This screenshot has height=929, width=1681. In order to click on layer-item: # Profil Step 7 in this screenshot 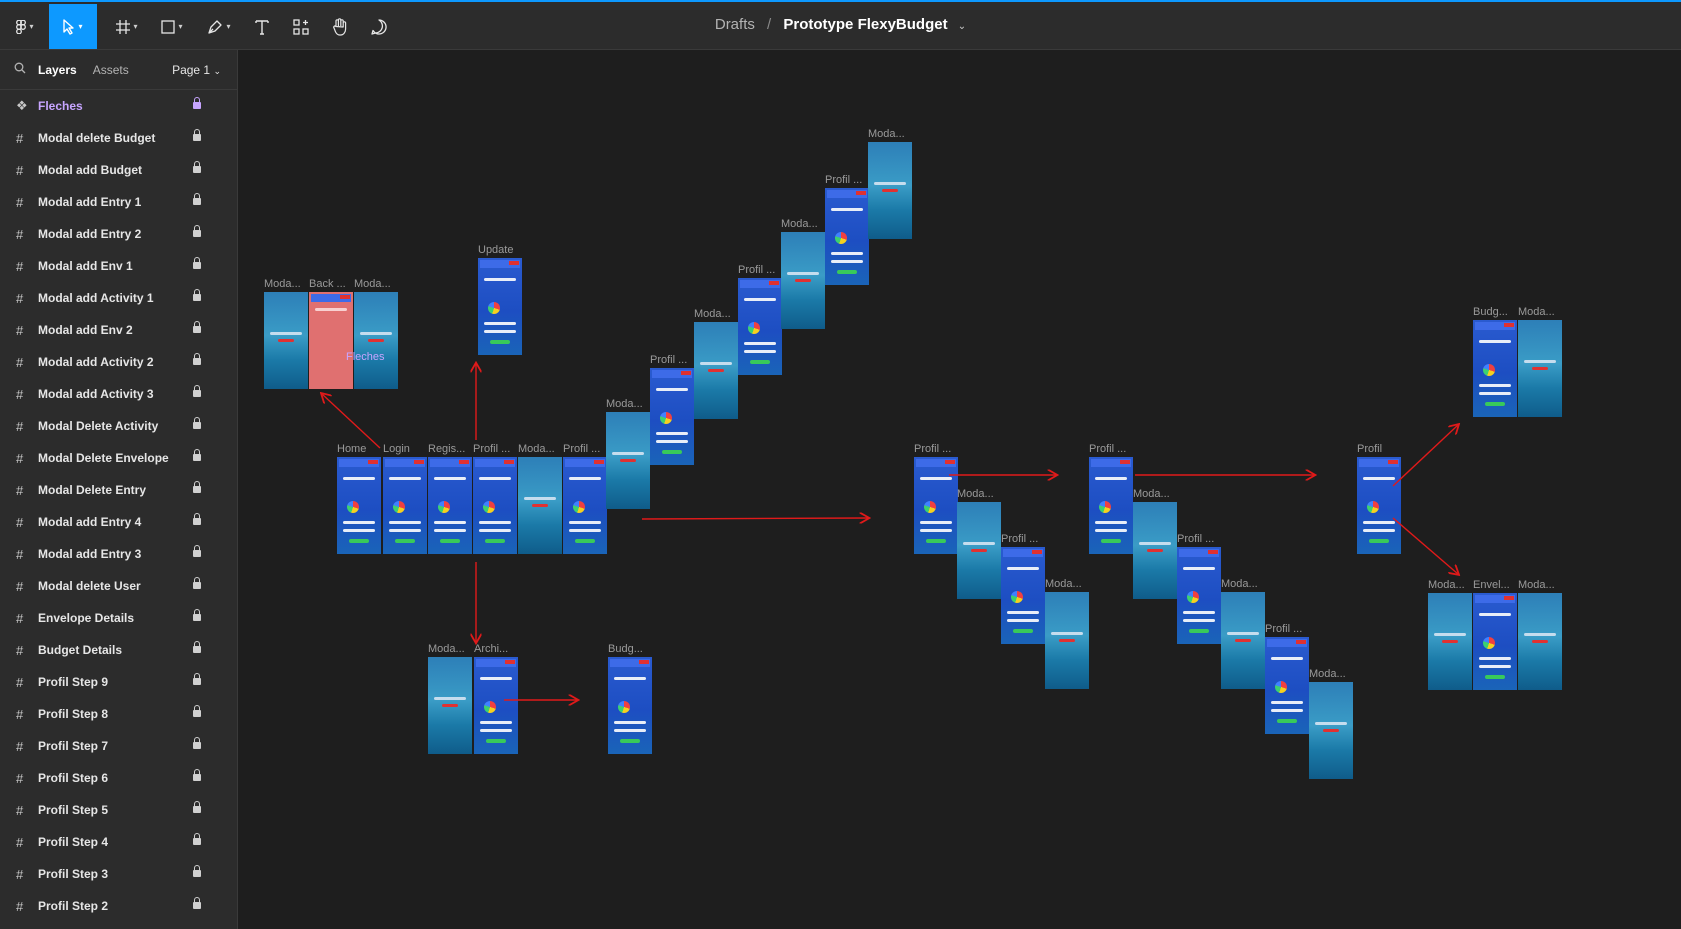, I will do `click(118, 746)`.